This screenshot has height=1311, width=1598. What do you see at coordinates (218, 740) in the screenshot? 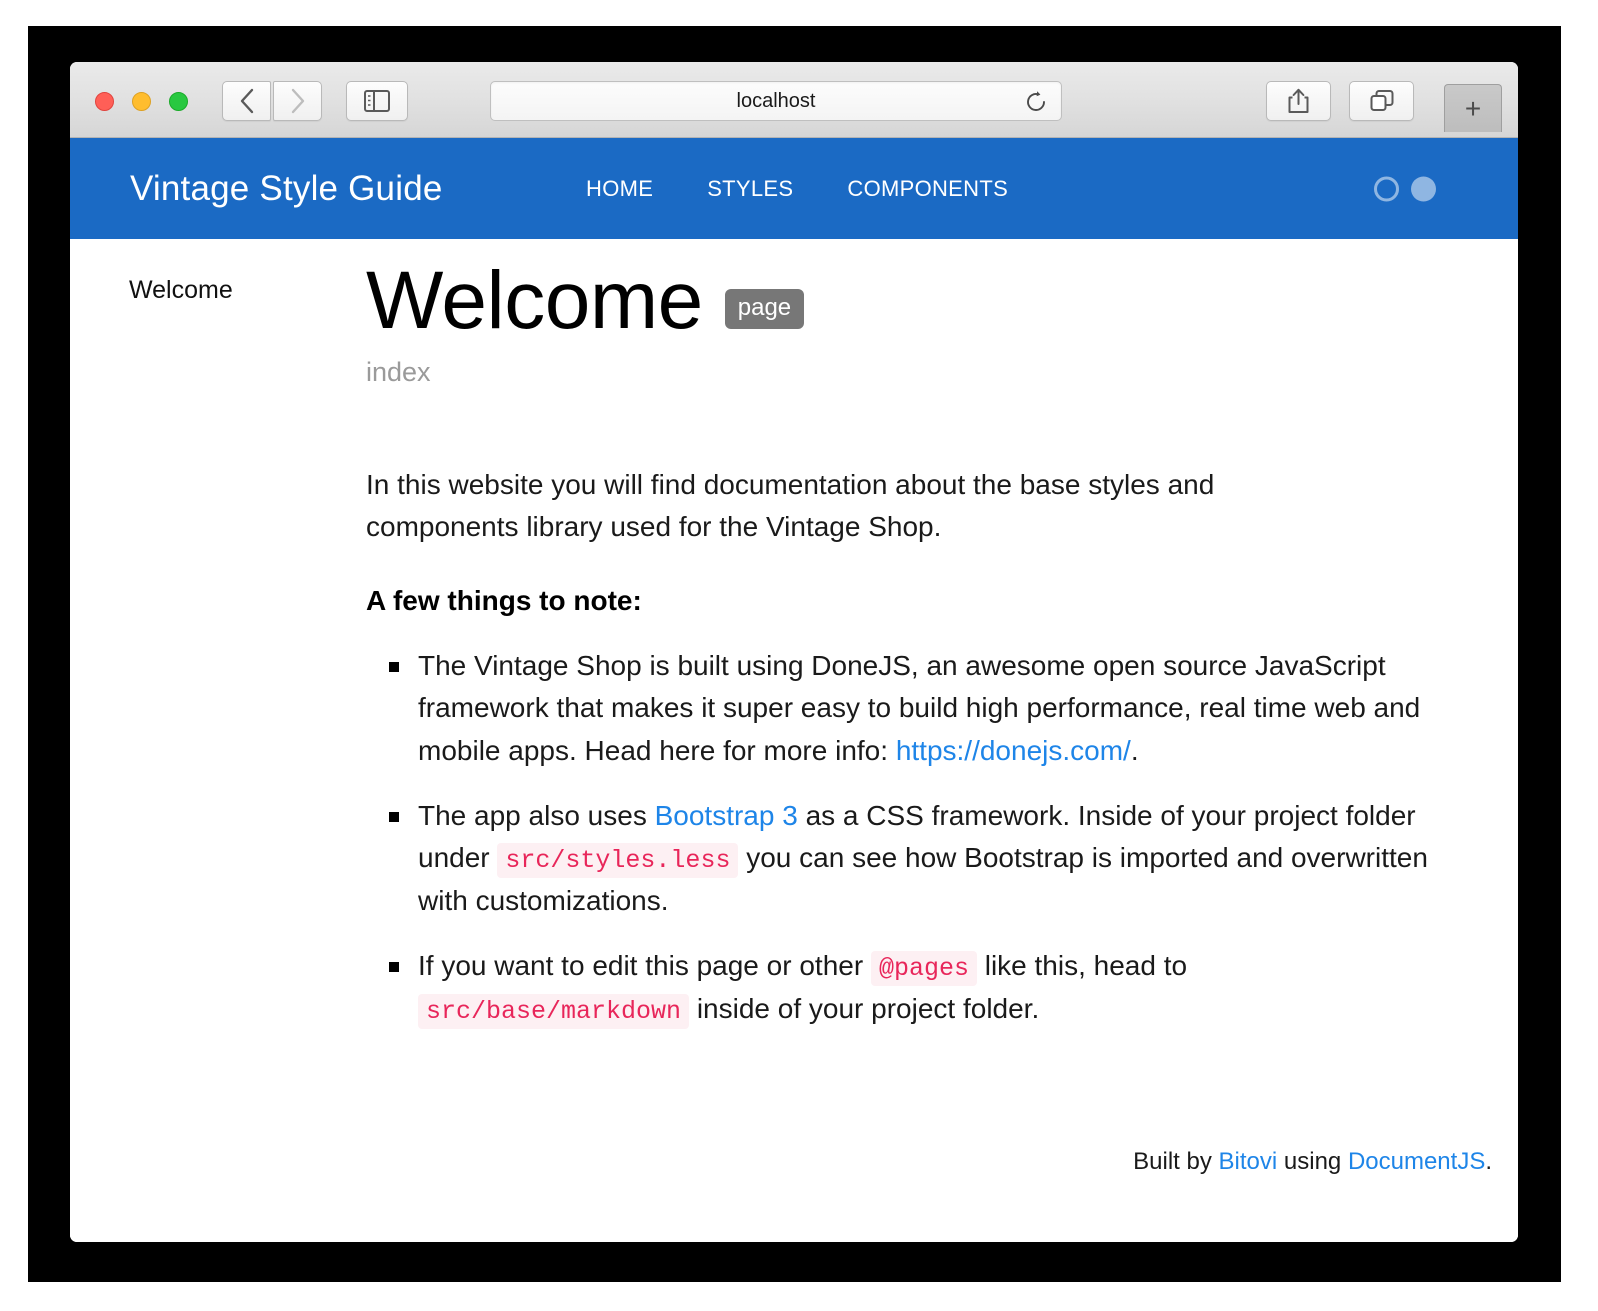
I see `docs-sidebar: Welcome` at bounding box center [218, 740].